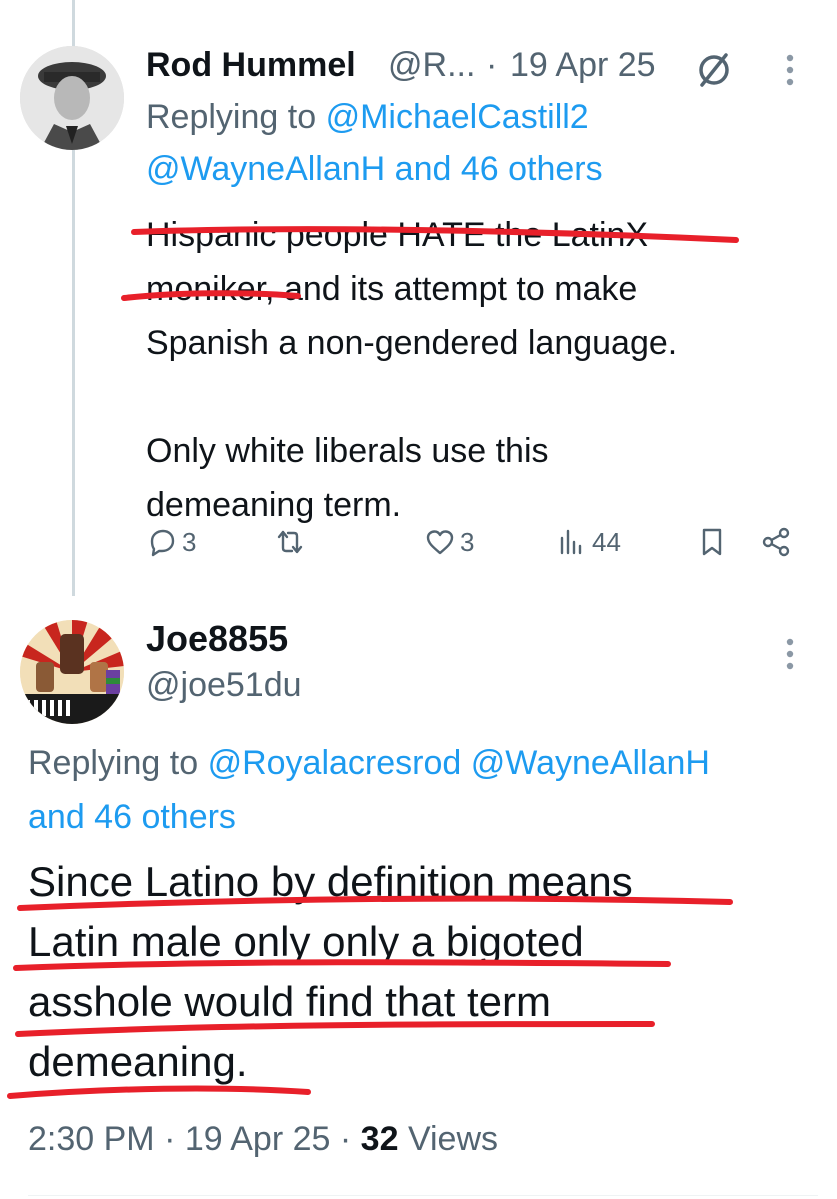 The width and height of the screenshot is (837, 1199). I want to click on like-button: 3, so click(449, 542).